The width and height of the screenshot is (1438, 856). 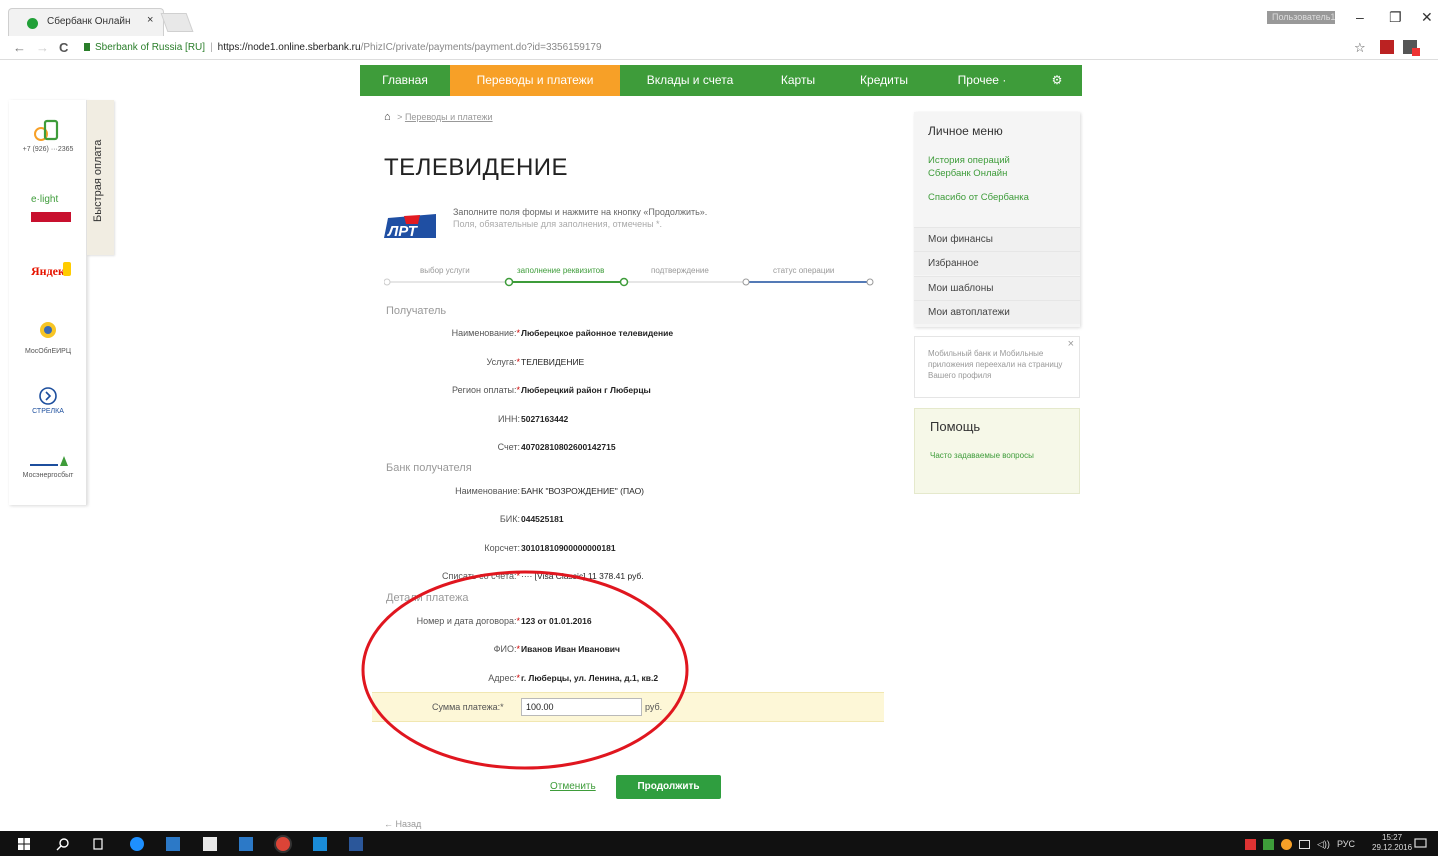 What do you see at coordinates (983, 167) in the screenshot?
I see `link-operations-history: История операций Сбербанк Онлайн` at bounding box center [983, 167].